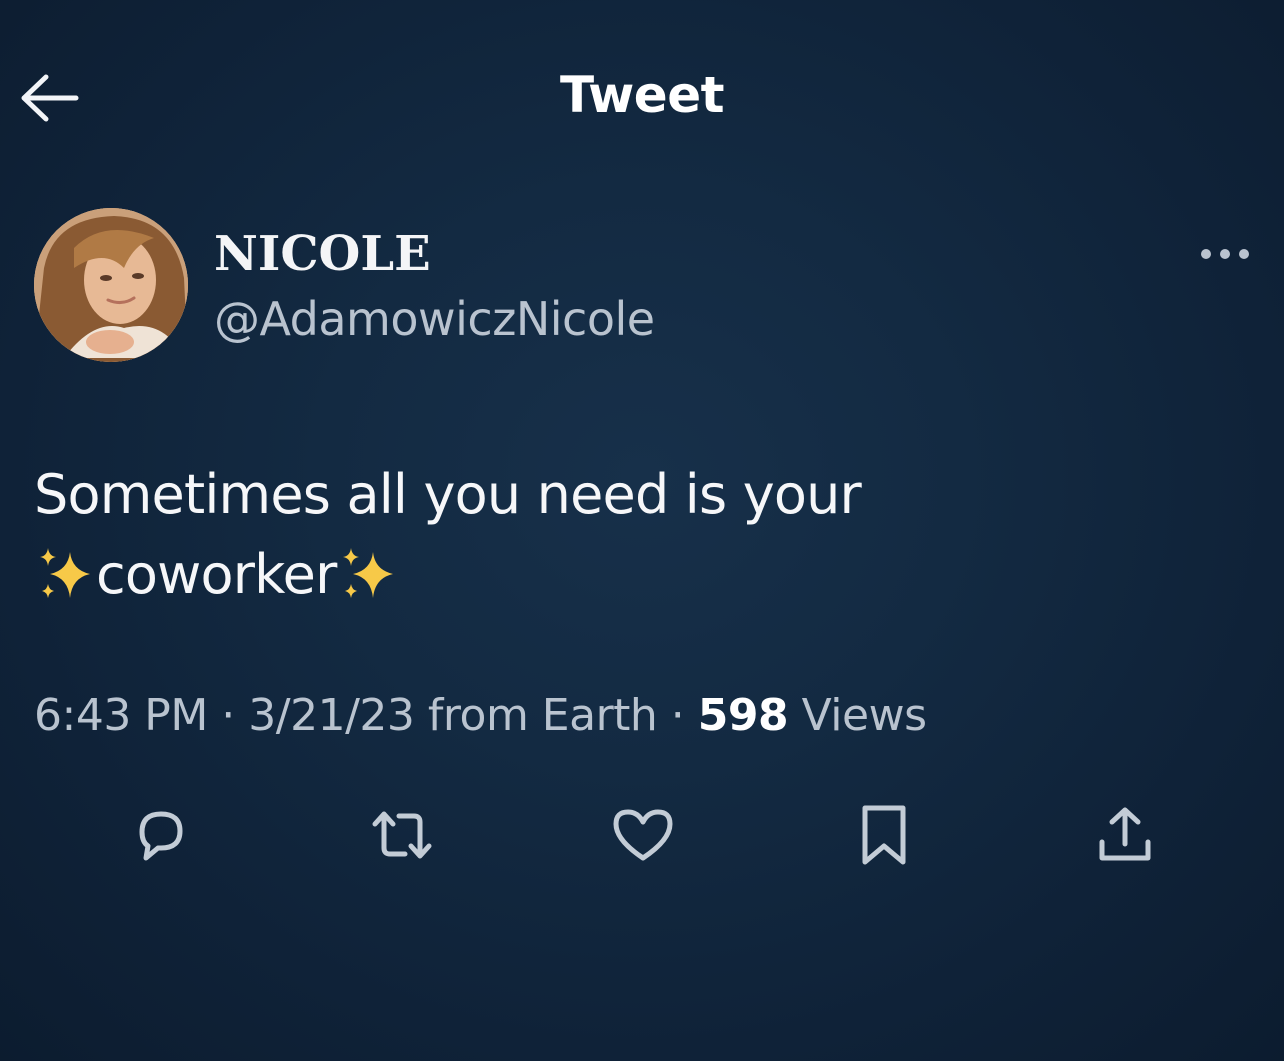 This screenshot has height=1061, width=1284. I want to click on page-title: Tweet, so click(642, 95).